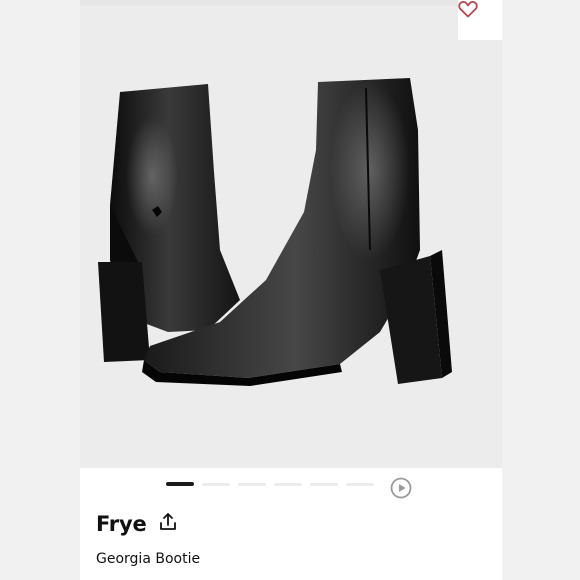 The width and height of the screenshot is (580, 580). Describe the element at coordinates (148, 559) in the screenshot. I see `product-name: Georgia Bootie` at that location.